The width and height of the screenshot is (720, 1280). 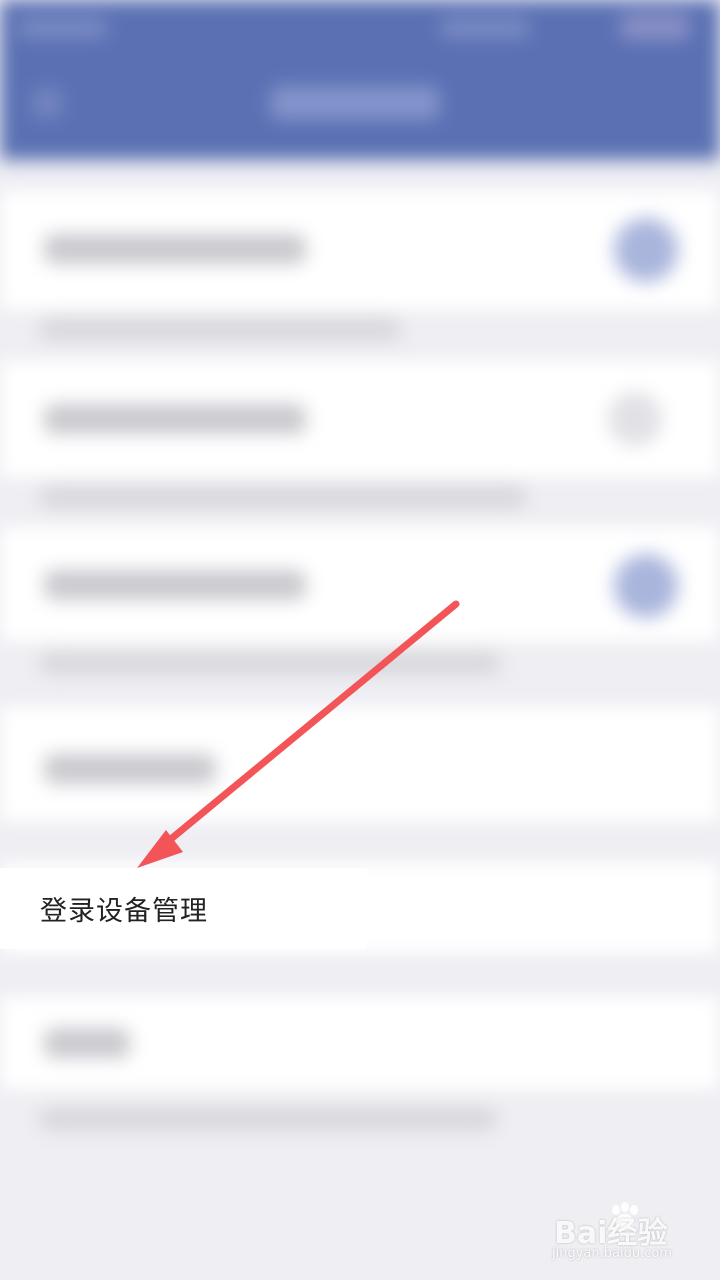 What do you see at coordinates (655, 27) in the screenshot?
I see `battery-icon` at bounding box center [655, 27].